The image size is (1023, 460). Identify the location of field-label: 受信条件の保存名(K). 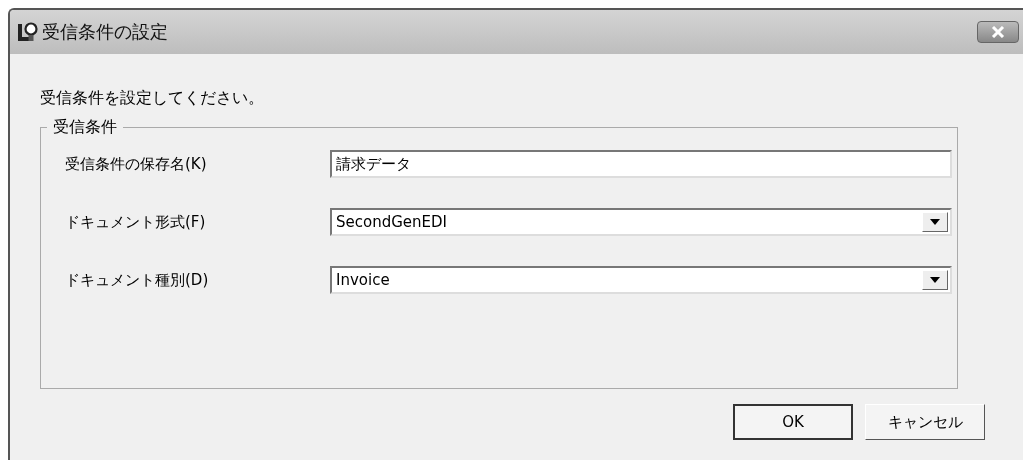
(136, 164).